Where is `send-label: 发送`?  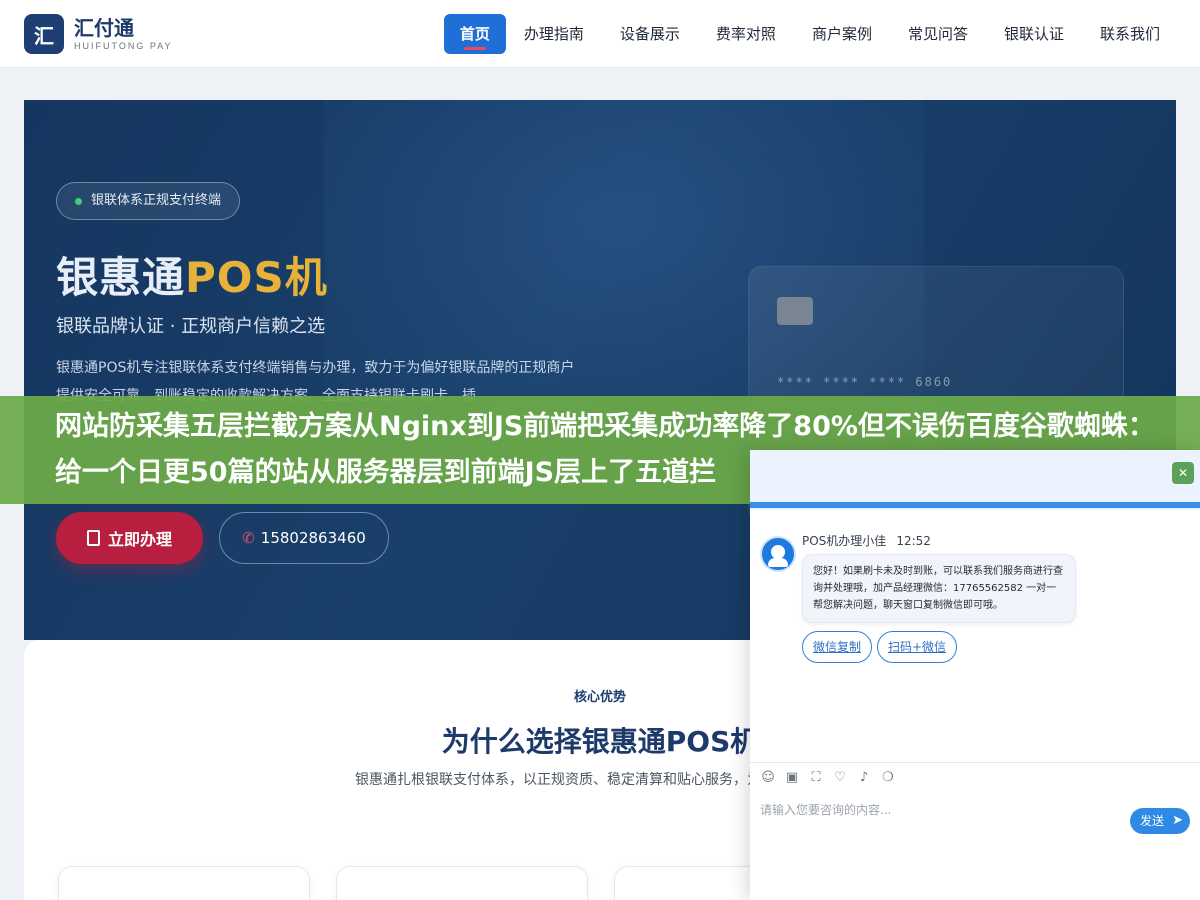 send-label: 发送 is located at coordinates (1152, 821).